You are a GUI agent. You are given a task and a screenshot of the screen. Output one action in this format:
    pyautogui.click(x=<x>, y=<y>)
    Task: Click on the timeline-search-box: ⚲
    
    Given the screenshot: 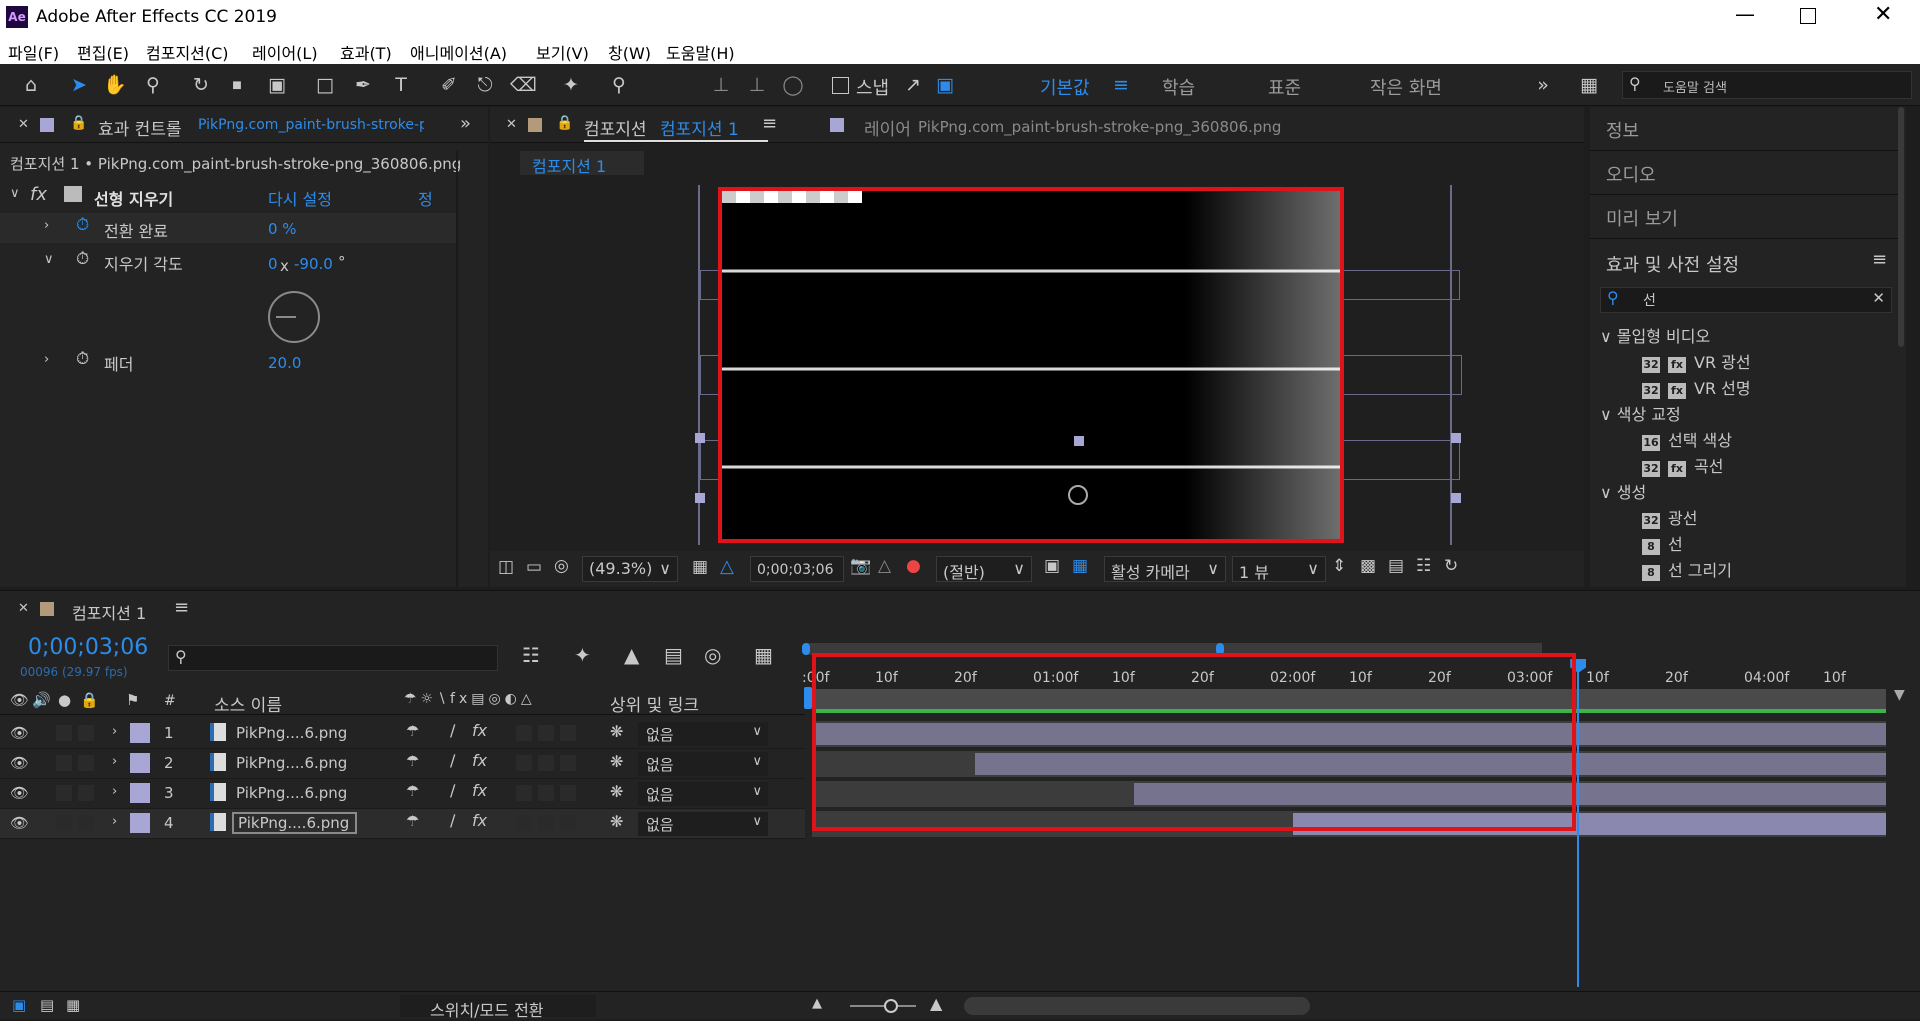 What is the action you would take?
    pyautogui.click(x=333, y=658)
    